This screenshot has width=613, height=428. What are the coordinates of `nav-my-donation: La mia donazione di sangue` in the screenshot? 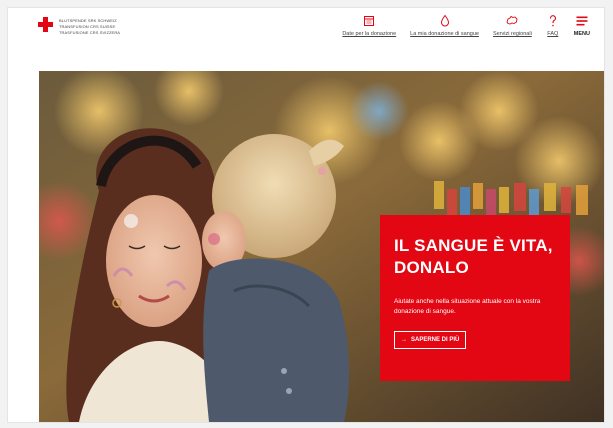 It's located at (444, 25).